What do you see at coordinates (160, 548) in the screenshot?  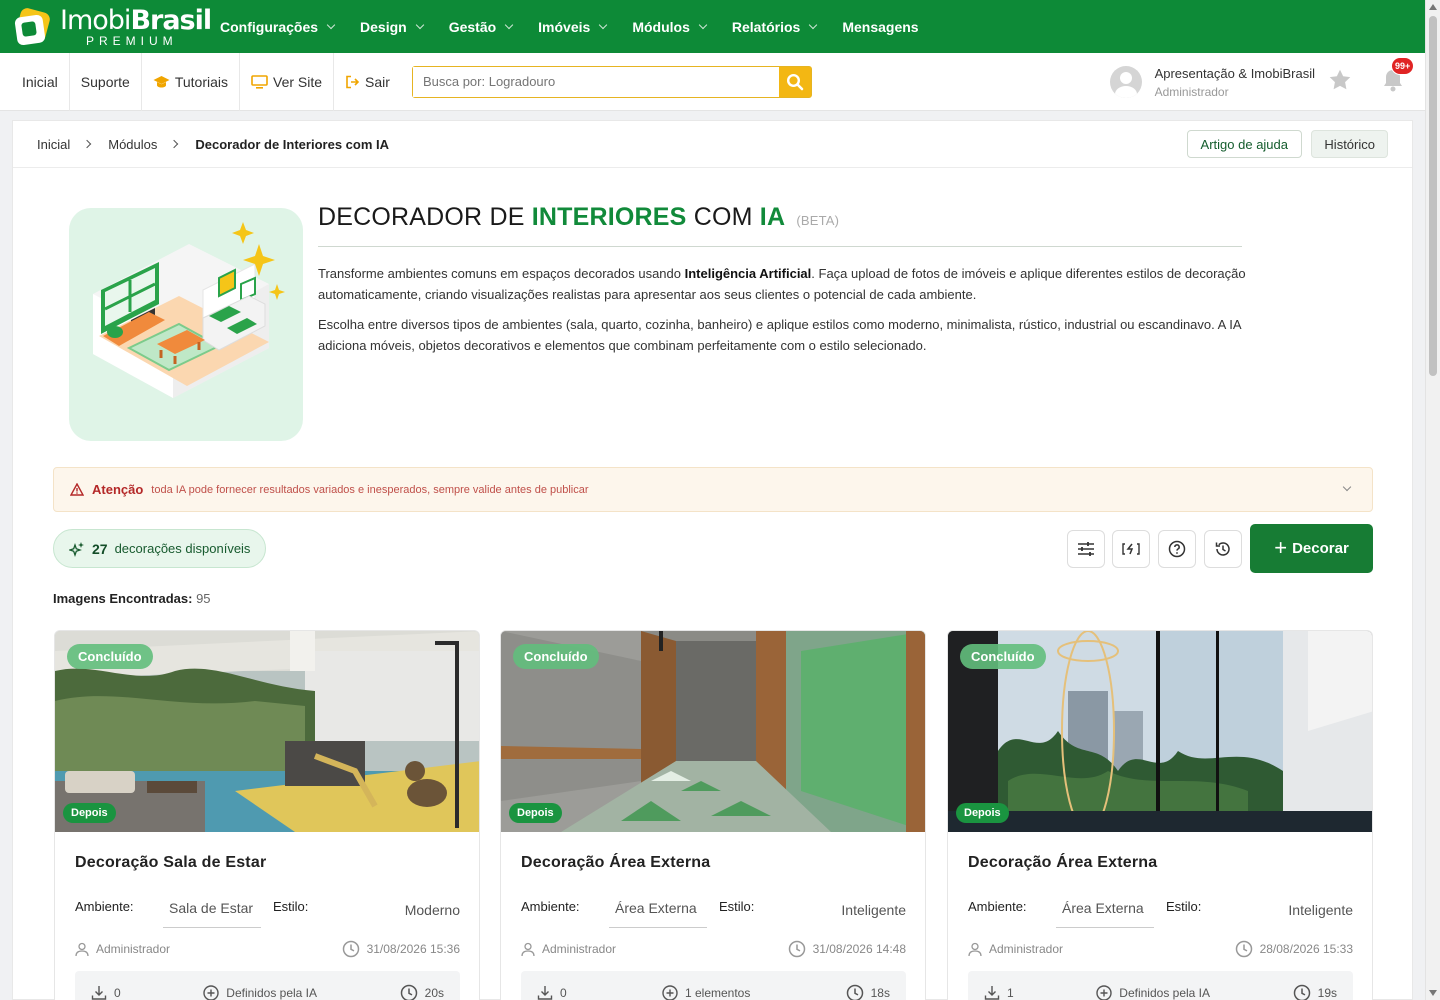 I see `credits-pill: 27 decorações disponíveis` at bounding box center [160, 548].